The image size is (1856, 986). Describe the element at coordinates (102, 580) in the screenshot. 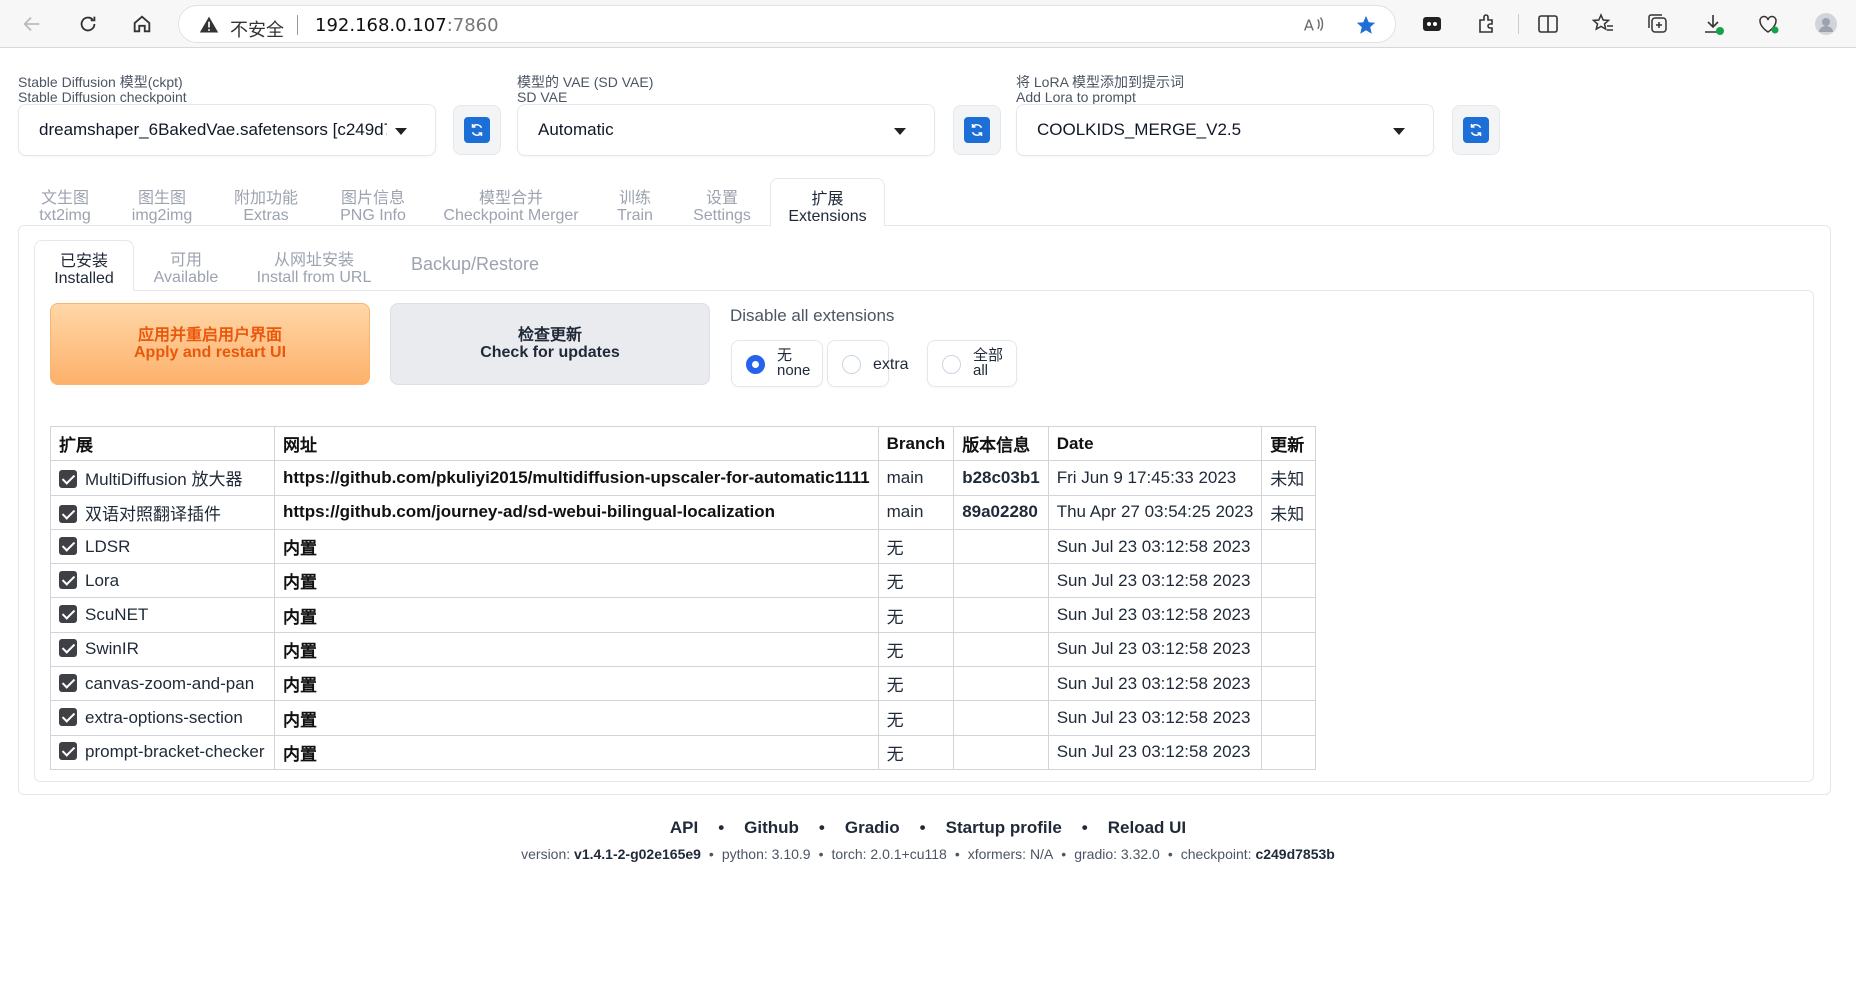

I see `extension-name-text: Lora` at that location.